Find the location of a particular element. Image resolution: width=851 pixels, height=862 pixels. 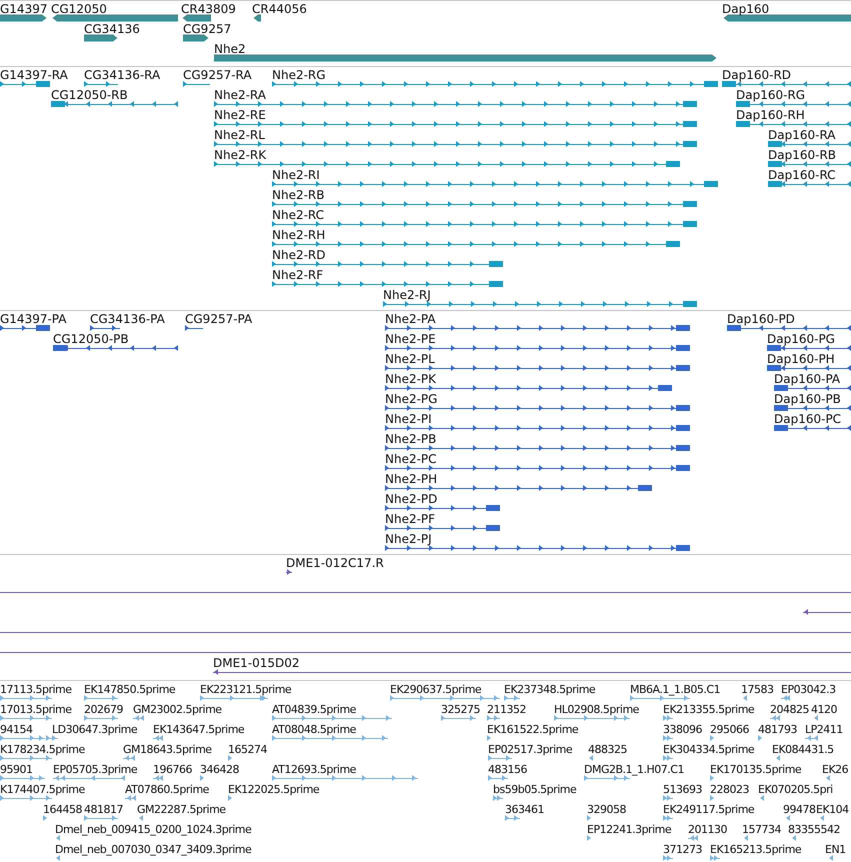

feature-label: Nhe2-RB is located at coordinates (298, 195).